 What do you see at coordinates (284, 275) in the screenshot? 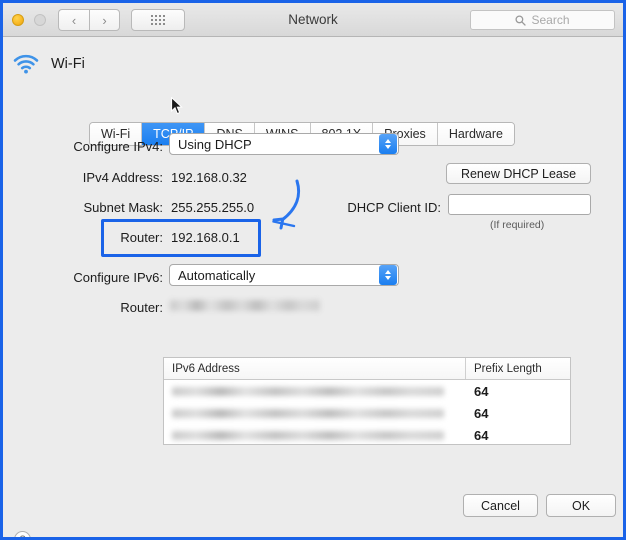
I see `configure-ipv6-select: Automatically` at bounding box center [284, 275].